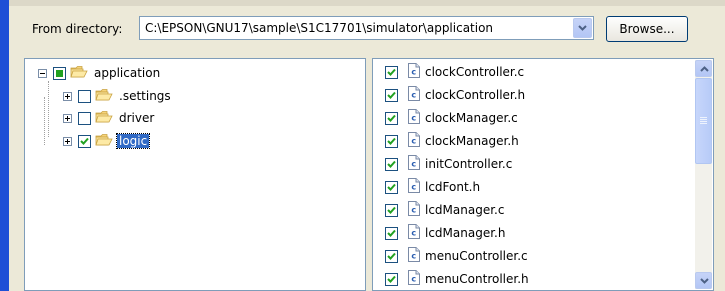  What do you see at coordinates (471, 118) in the screenshot?
I see `file-name: clockManager.c` at bounding box center [471, 118].